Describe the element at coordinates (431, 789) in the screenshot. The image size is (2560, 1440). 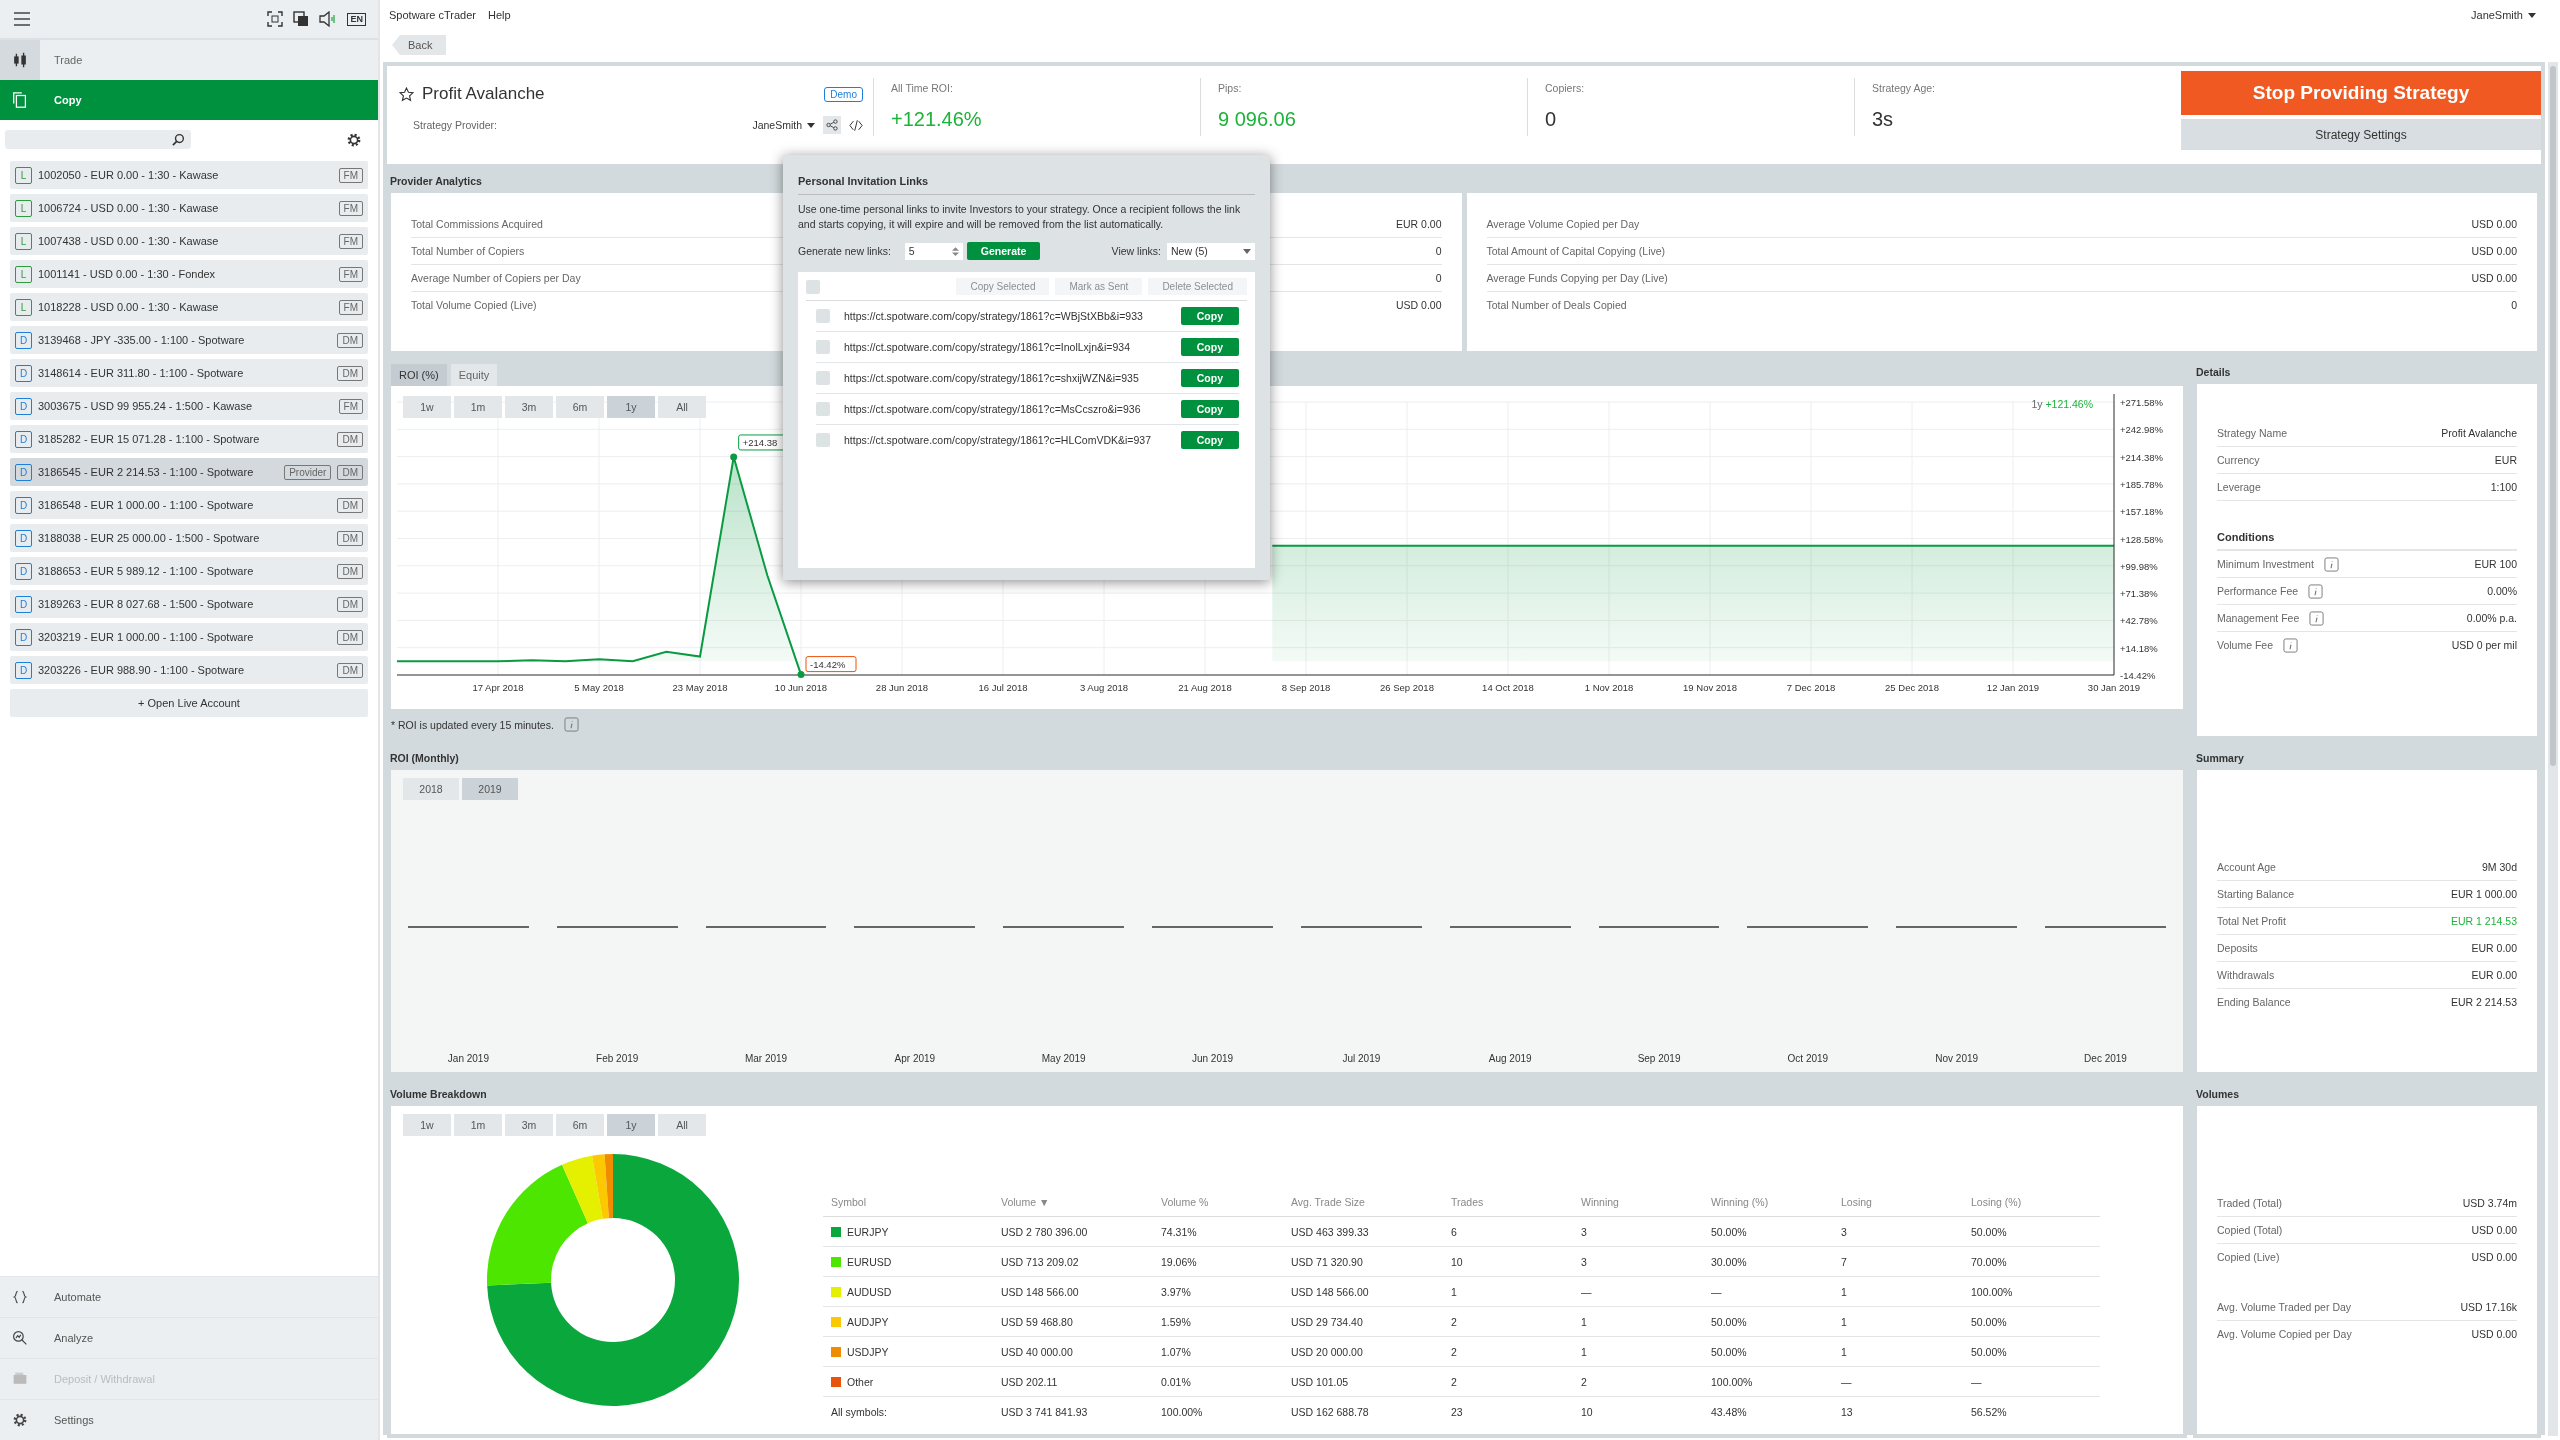
I see `year-tab: 2018` at that location.